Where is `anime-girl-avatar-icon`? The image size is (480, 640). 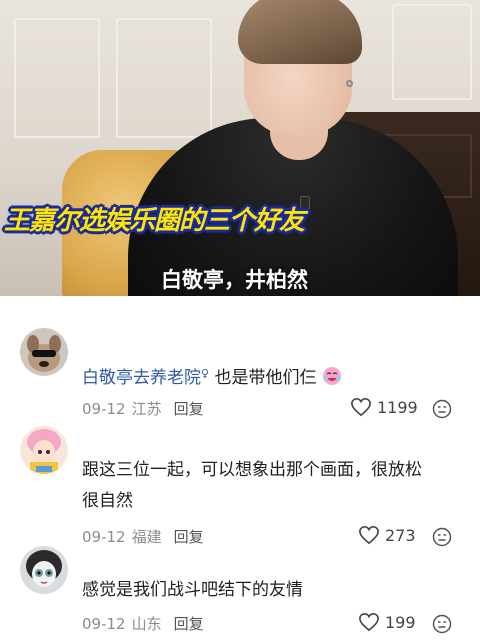
anime-girl-avatar-icon is located at coordinates (44, 450).